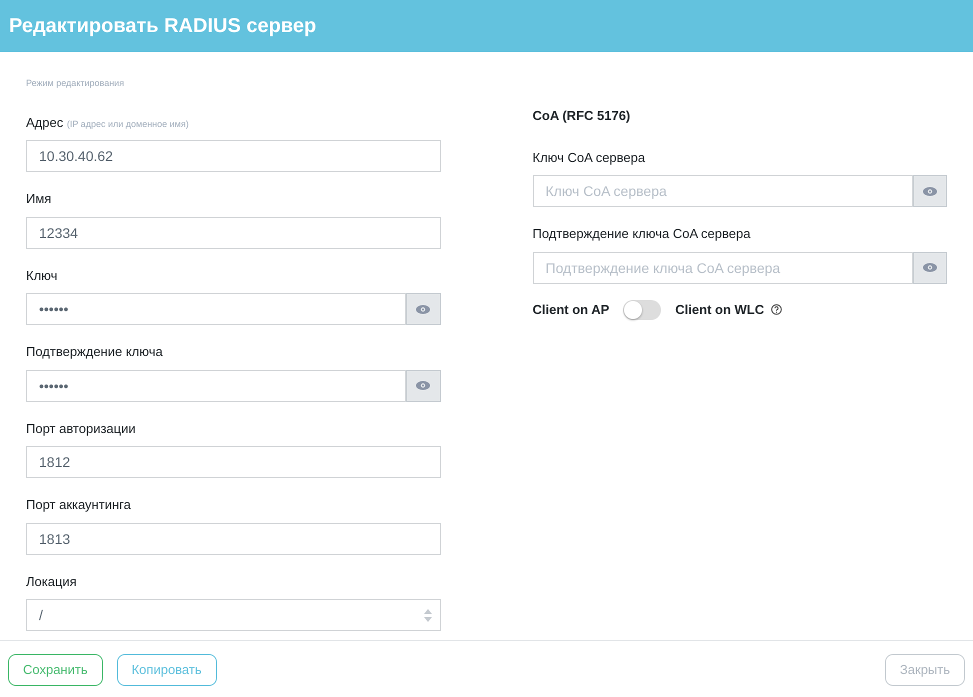 Image resolution: width=973 pixels, height=697 pixels. Describe the element at coordinates (81, 429) in the screenshot. I see `field-label: Порт авторизации` at that location.